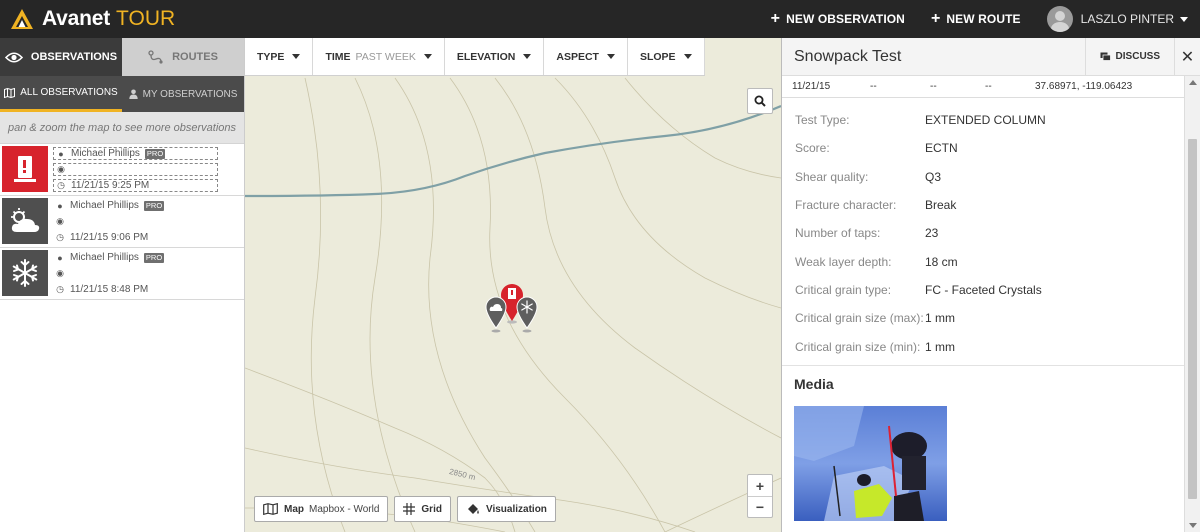 This screenshot has width=1200, height=532. I want to click on field-value: Q3, so click(933, 176).